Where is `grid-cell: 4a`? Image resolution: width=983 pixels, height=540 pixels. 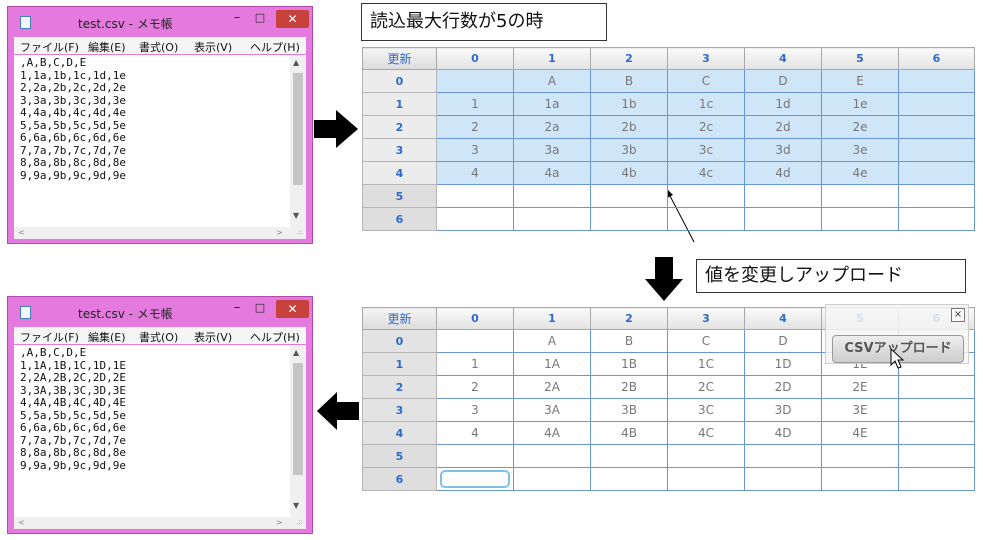 grid-cell: 4a is located at coordinates (552, 173).